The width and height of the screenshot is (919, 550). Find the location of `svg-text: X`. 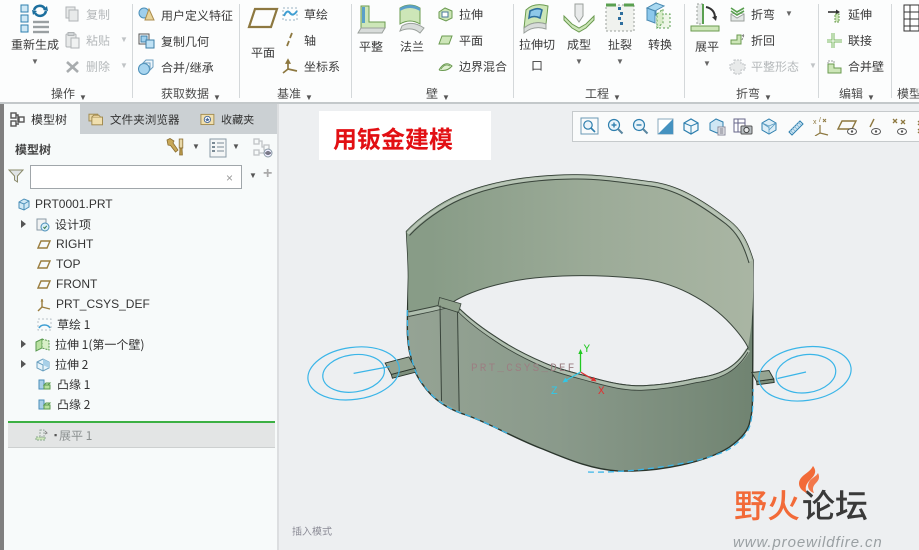

svg-text: X is located at coordinates (601, 392).